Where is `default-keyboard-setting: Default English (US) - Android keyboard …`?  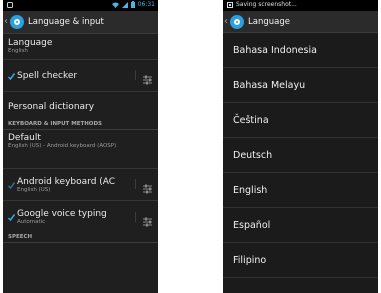 default-keyboard-setting: Default English (US) - Android keyboard … is located at coordinates (80, 149).